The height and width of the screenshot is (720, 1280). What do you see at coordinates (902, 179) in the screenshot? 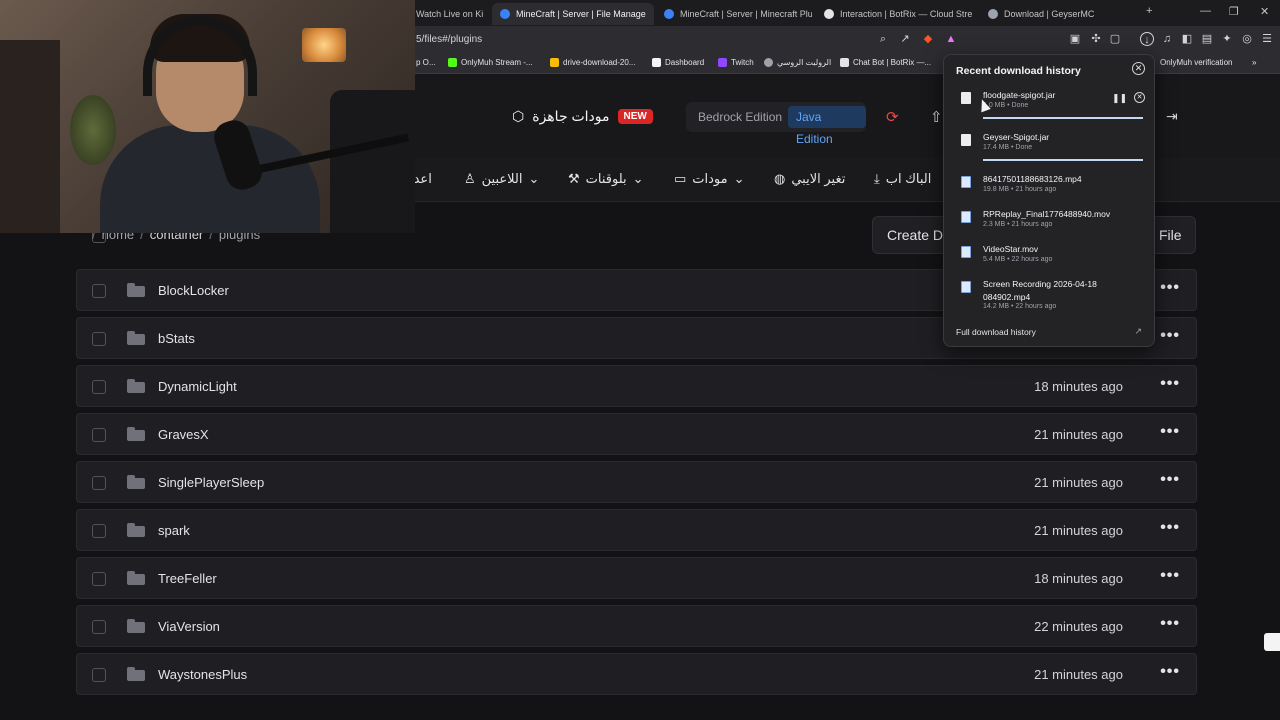
I see `menu-backup: ⤓ الباك اب` at bounding box center [902, 179].